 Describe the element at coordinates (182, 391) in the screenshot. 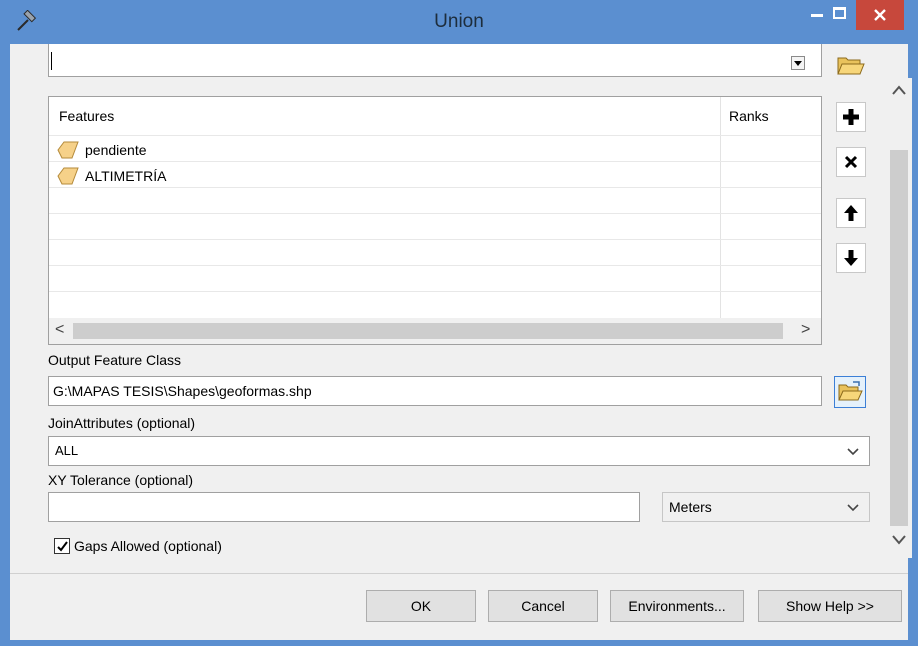

I see `output-path-value: G:\MAPAS TESIS\Shapes\geoformas.shp` at that location.